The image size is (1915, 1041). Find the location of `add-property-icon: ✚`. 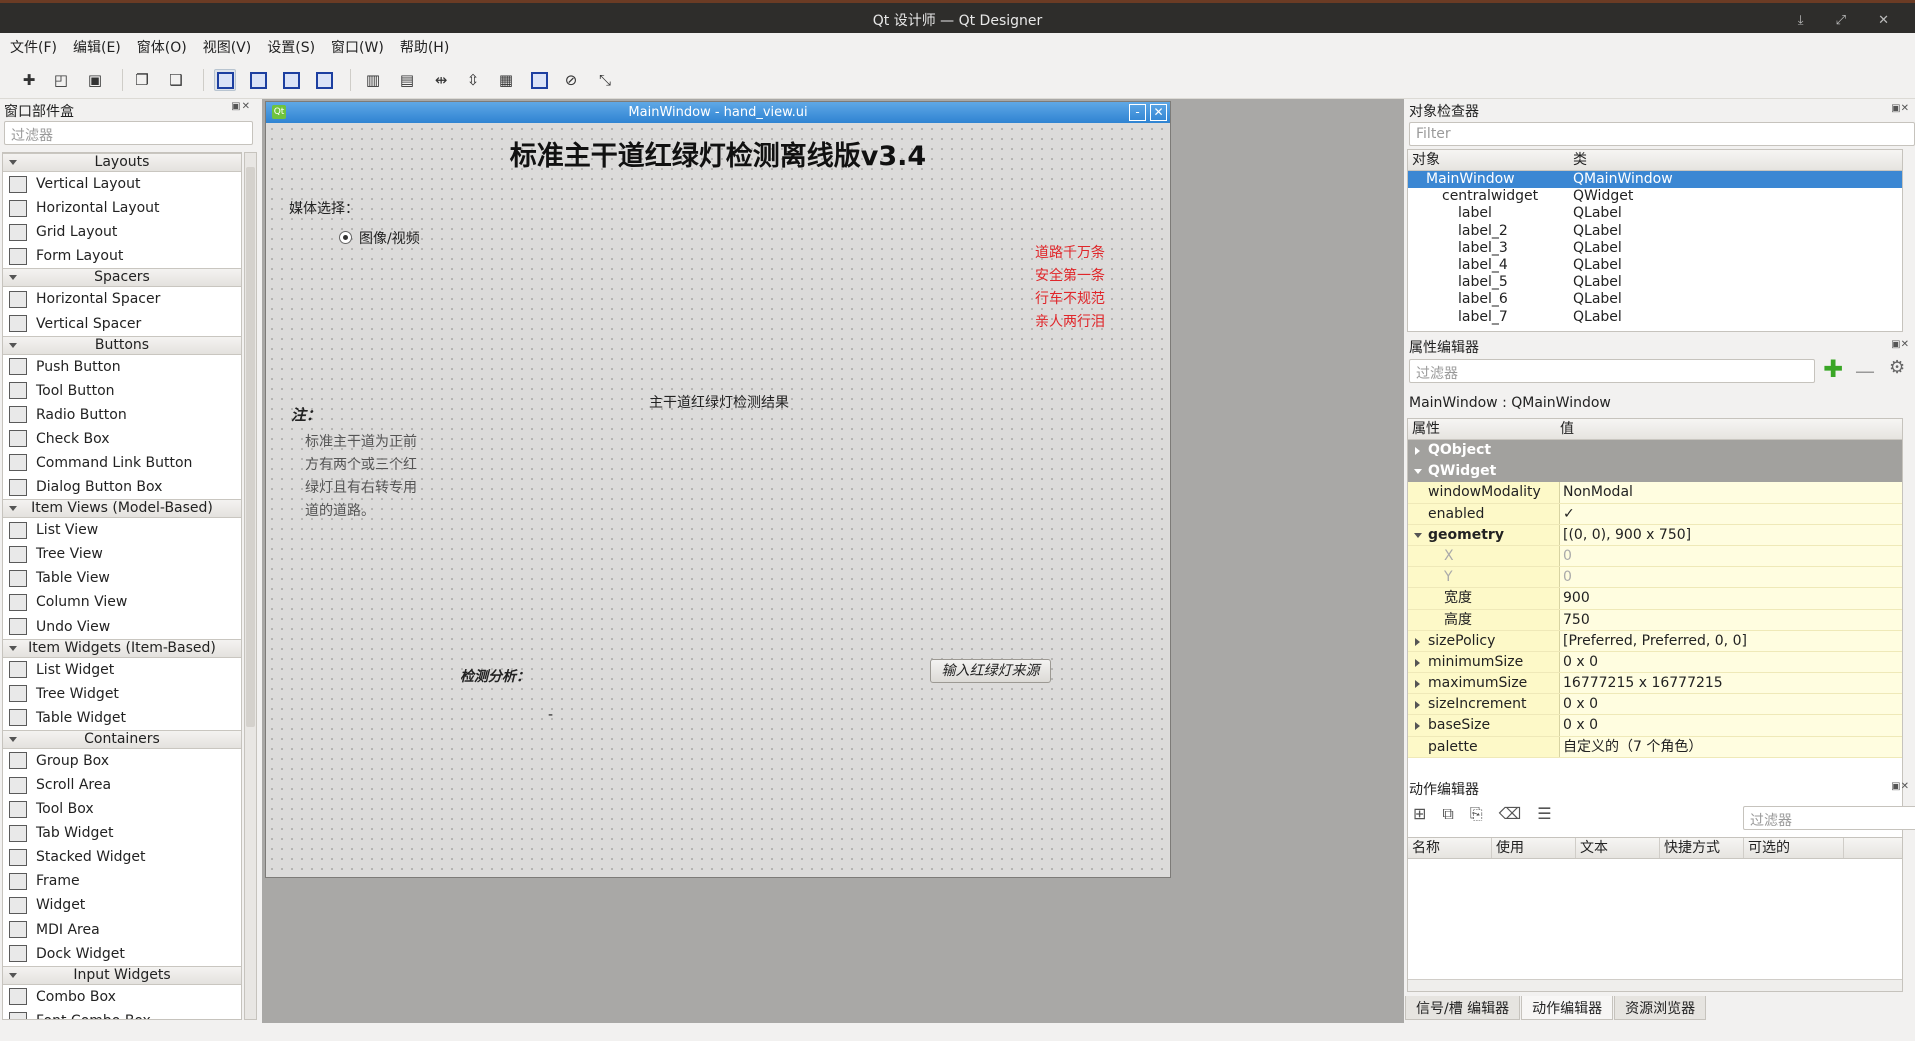

add-property-icon: ✚ is located at coordinates (1833, 369).